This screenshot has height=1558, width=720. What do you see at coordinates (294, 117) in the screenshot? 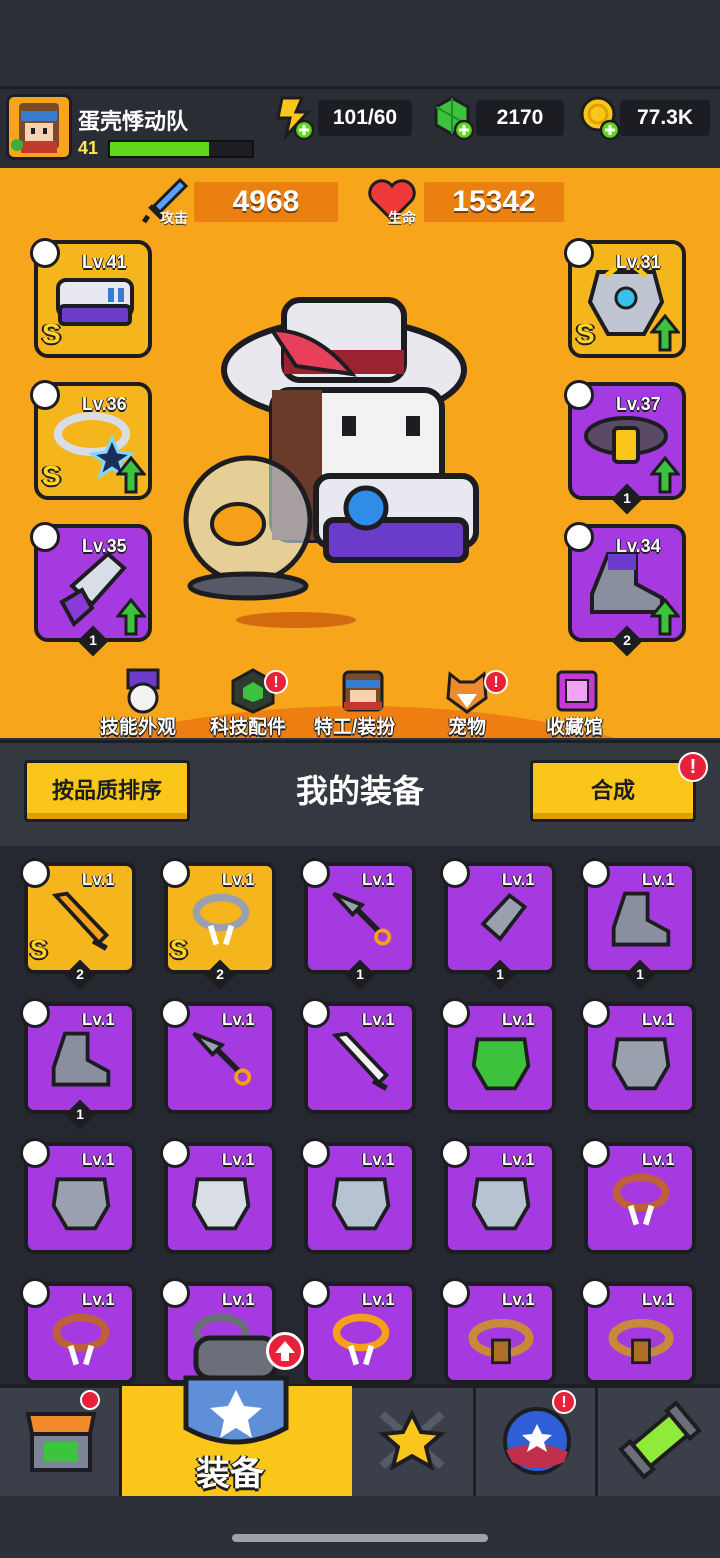
I see `energy-icon` at bounding box center [294, 117].